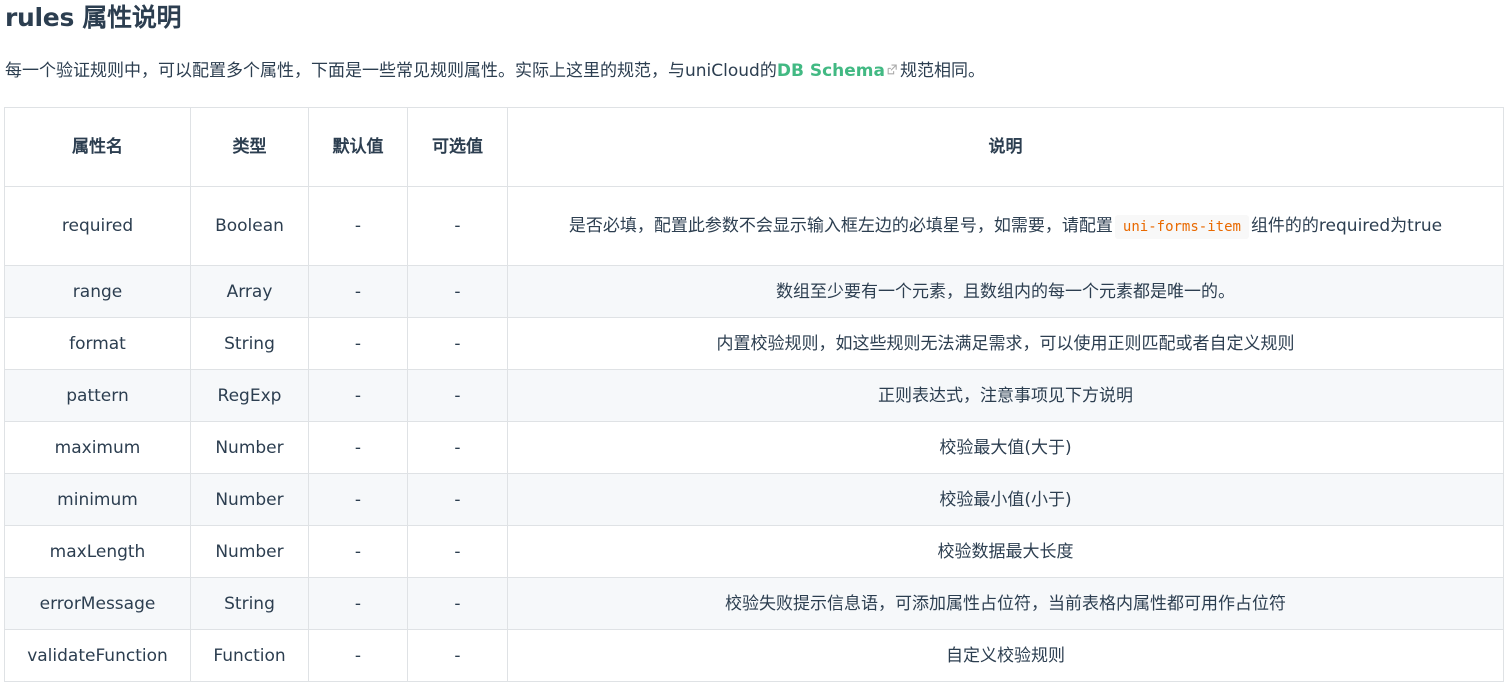  I want to click on cell-desc: 校验数据最大长度, so click(1005, 551).